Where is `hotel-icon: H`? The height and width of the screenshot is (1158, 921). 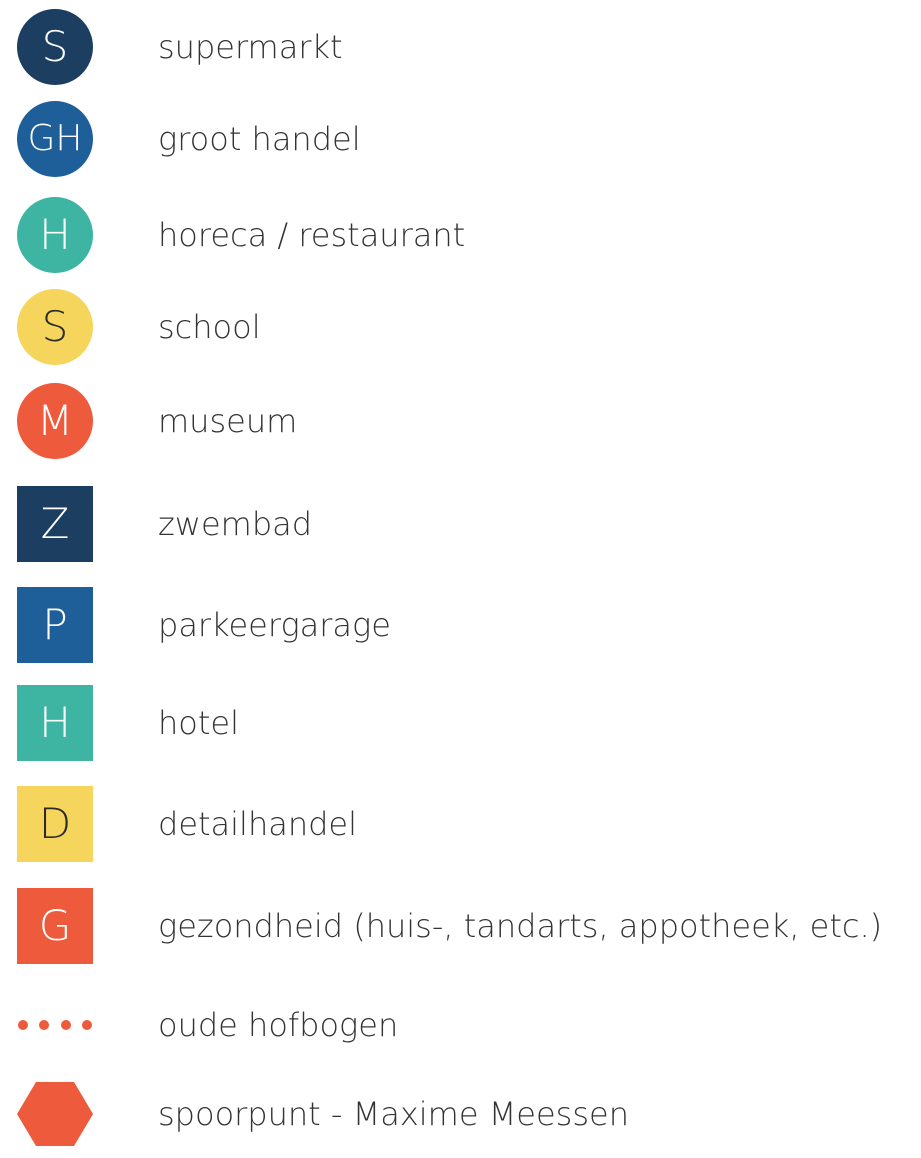
hotel-icon: H is located at coordinates (55, 723).